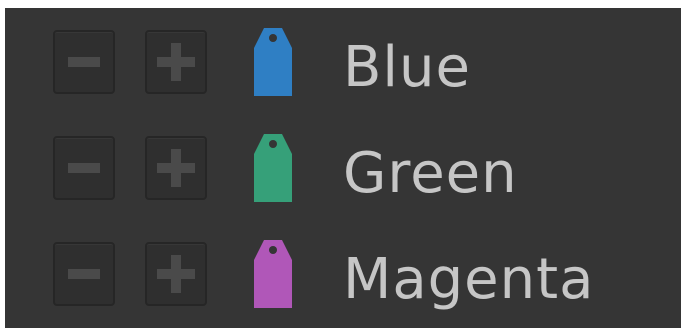 The width and height of the screenshot is (681, 328). What do you see at coordinates (407, 67) in the screenshot?
I see `tag-label: Blue` at bounding box center [407, 67].